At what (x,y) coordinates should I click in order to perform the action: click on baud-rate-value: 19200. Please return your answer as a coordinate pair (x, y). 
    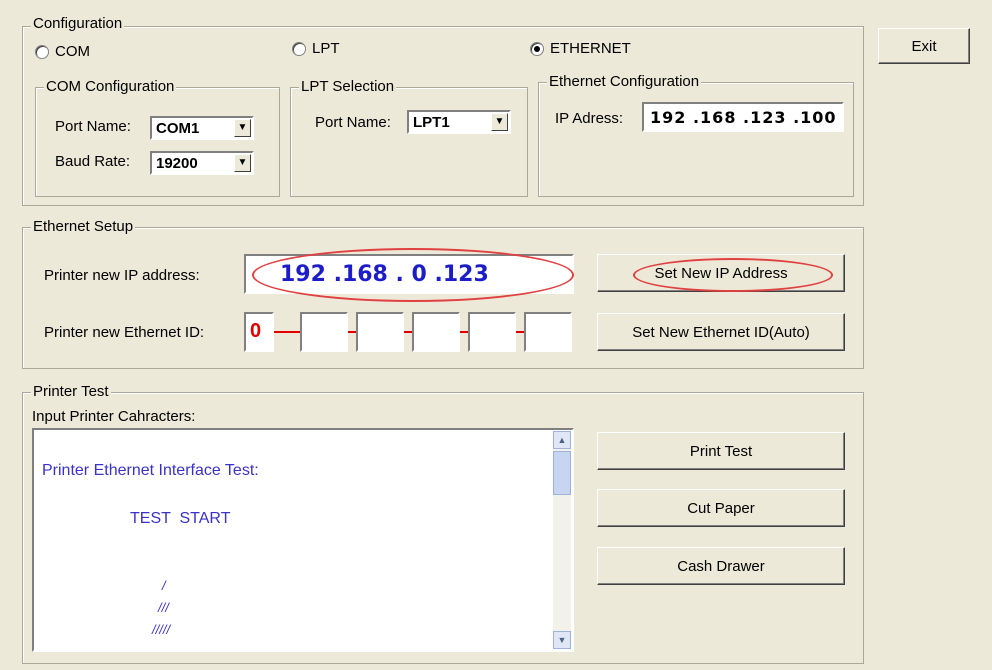
    Looking at the image, I should click on (177, 163).